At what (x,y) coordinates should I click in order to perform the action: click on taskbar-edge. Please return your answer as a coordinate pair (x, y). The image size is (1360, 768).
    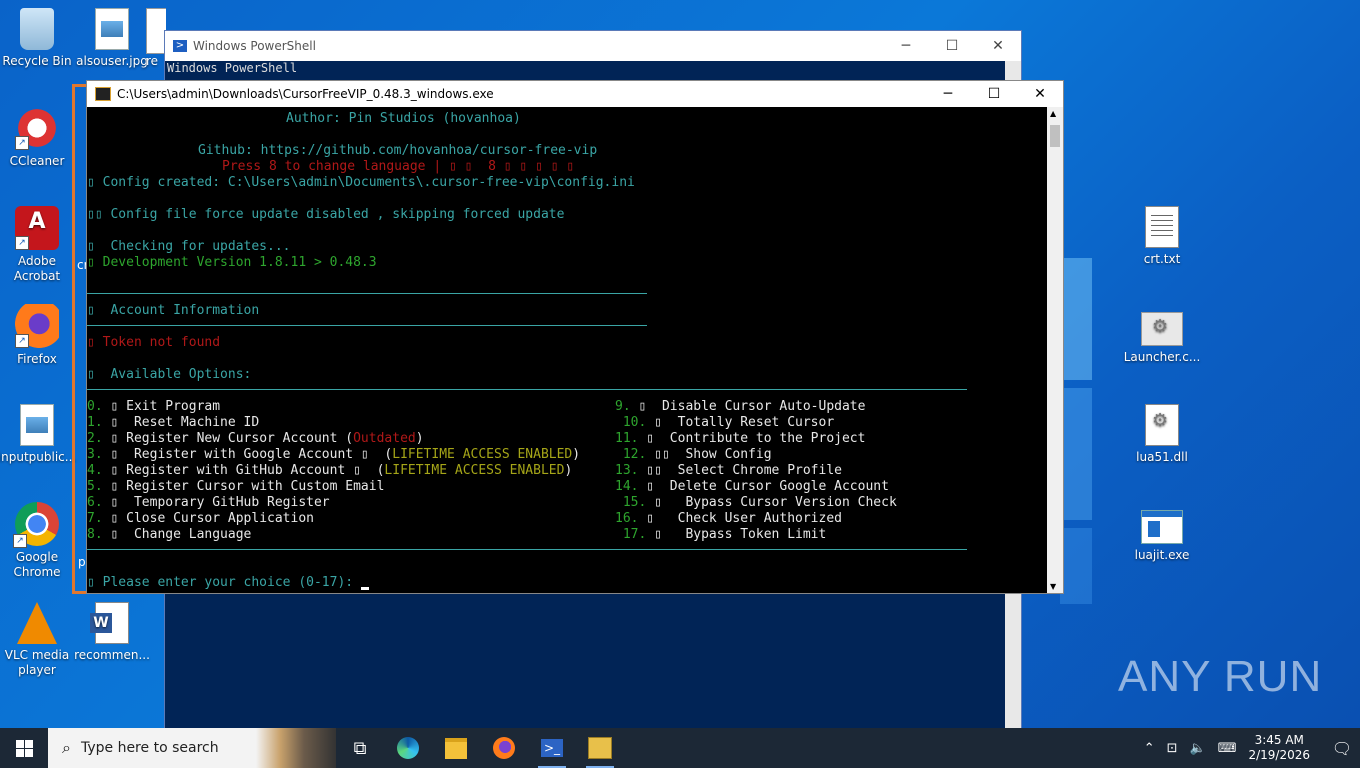
    Looking at the image, I should click on (408, 748).